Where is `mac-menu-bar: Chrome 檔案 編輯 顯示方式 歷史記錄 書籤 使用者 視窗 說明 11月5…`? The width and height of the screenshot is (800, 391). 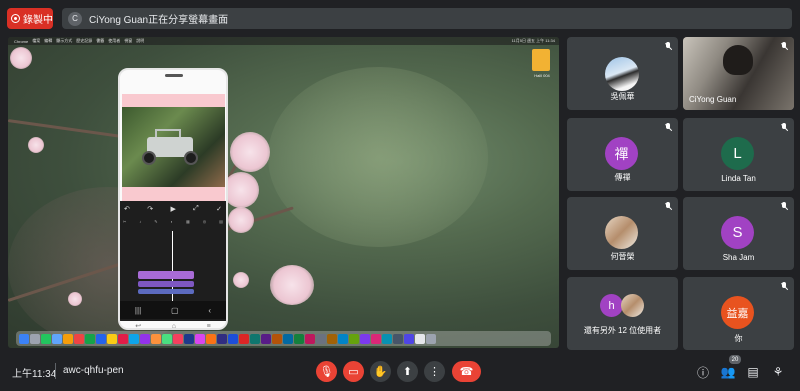 mac-menu-bar: Chrome 檔案 編輯 顯示方式 歷史記錄 書籤 使用者 視窗 說明 11月5… is located at coordinates (283, 41).